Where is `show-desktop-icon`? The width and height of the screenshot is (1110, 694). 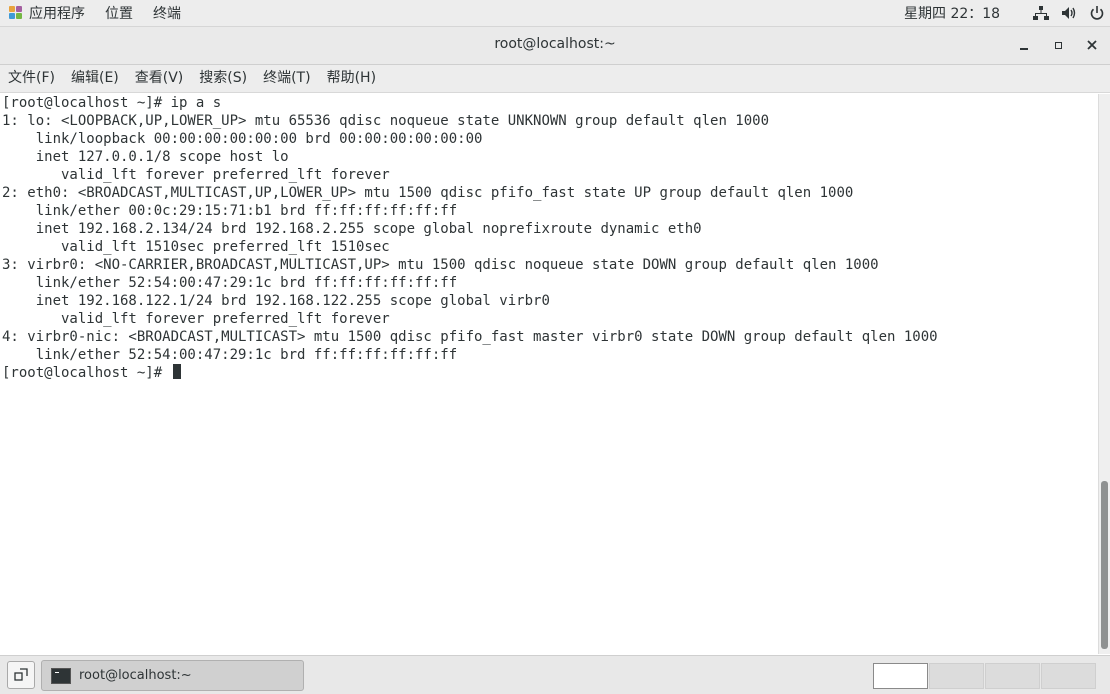
show-desktop-icon is located at coordinates (21, 674).